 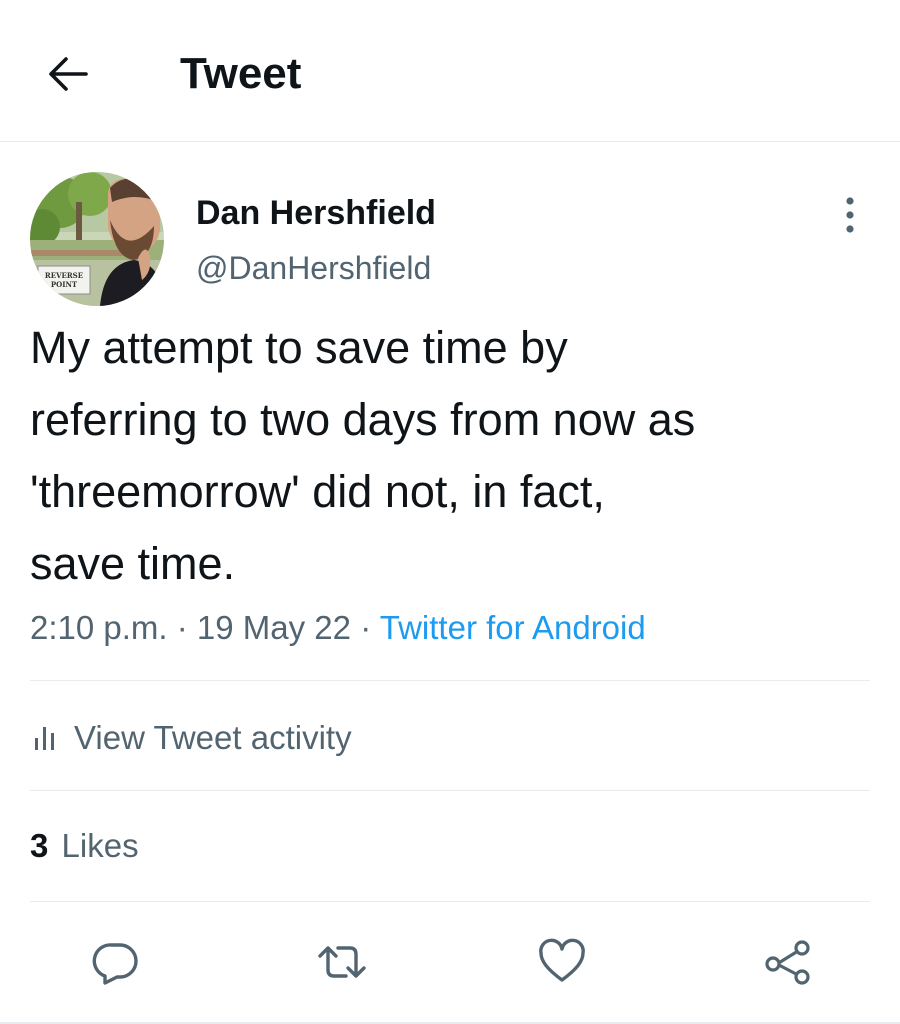 What do you see at coordinates (64, 284) in the screenshot?
I see `svg-text: POINT` at bounding box center [64, 284].